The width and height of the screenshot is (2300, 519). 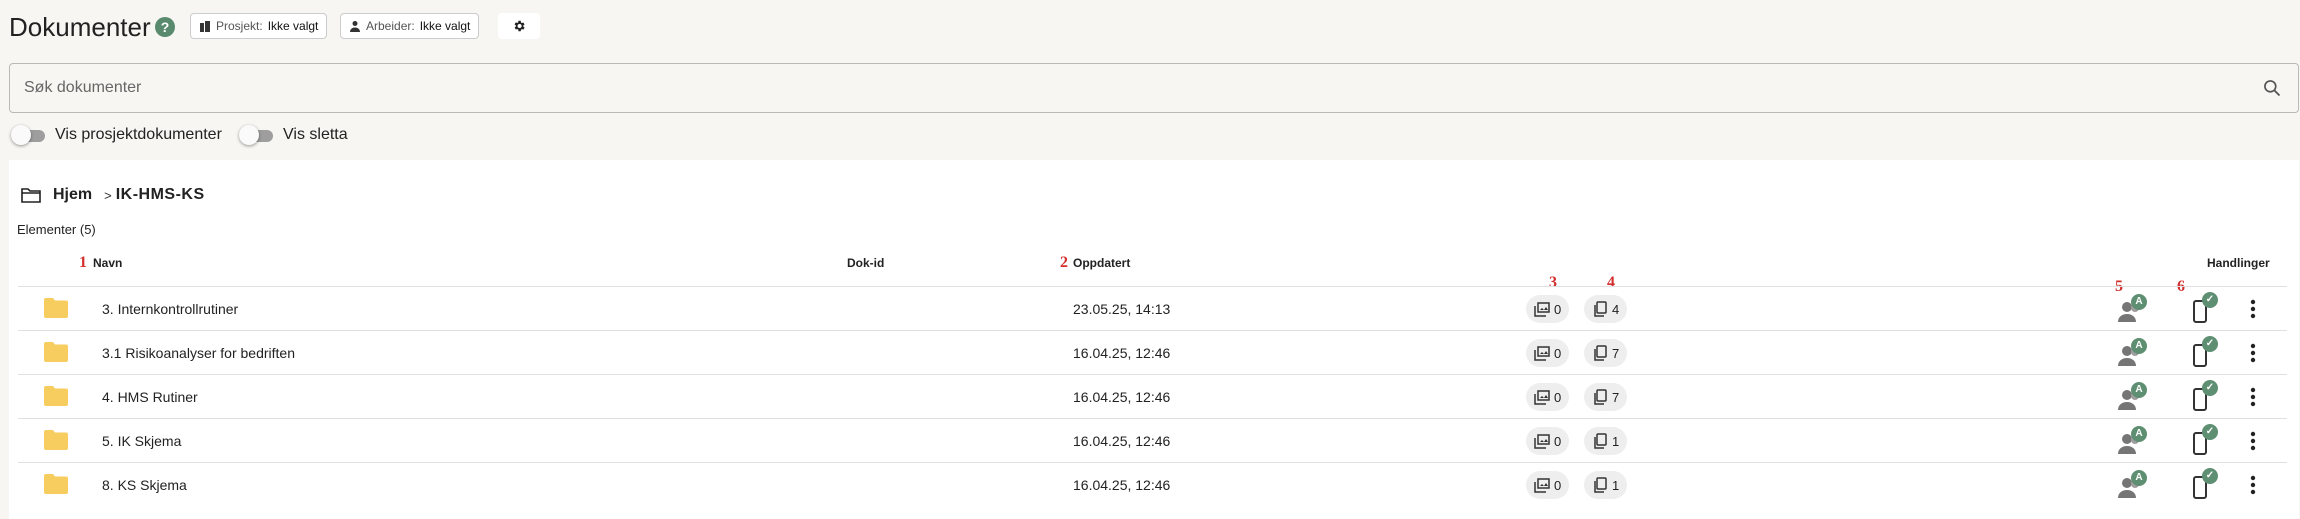 I want to click on gear-icon, so click(x=519, y=26).